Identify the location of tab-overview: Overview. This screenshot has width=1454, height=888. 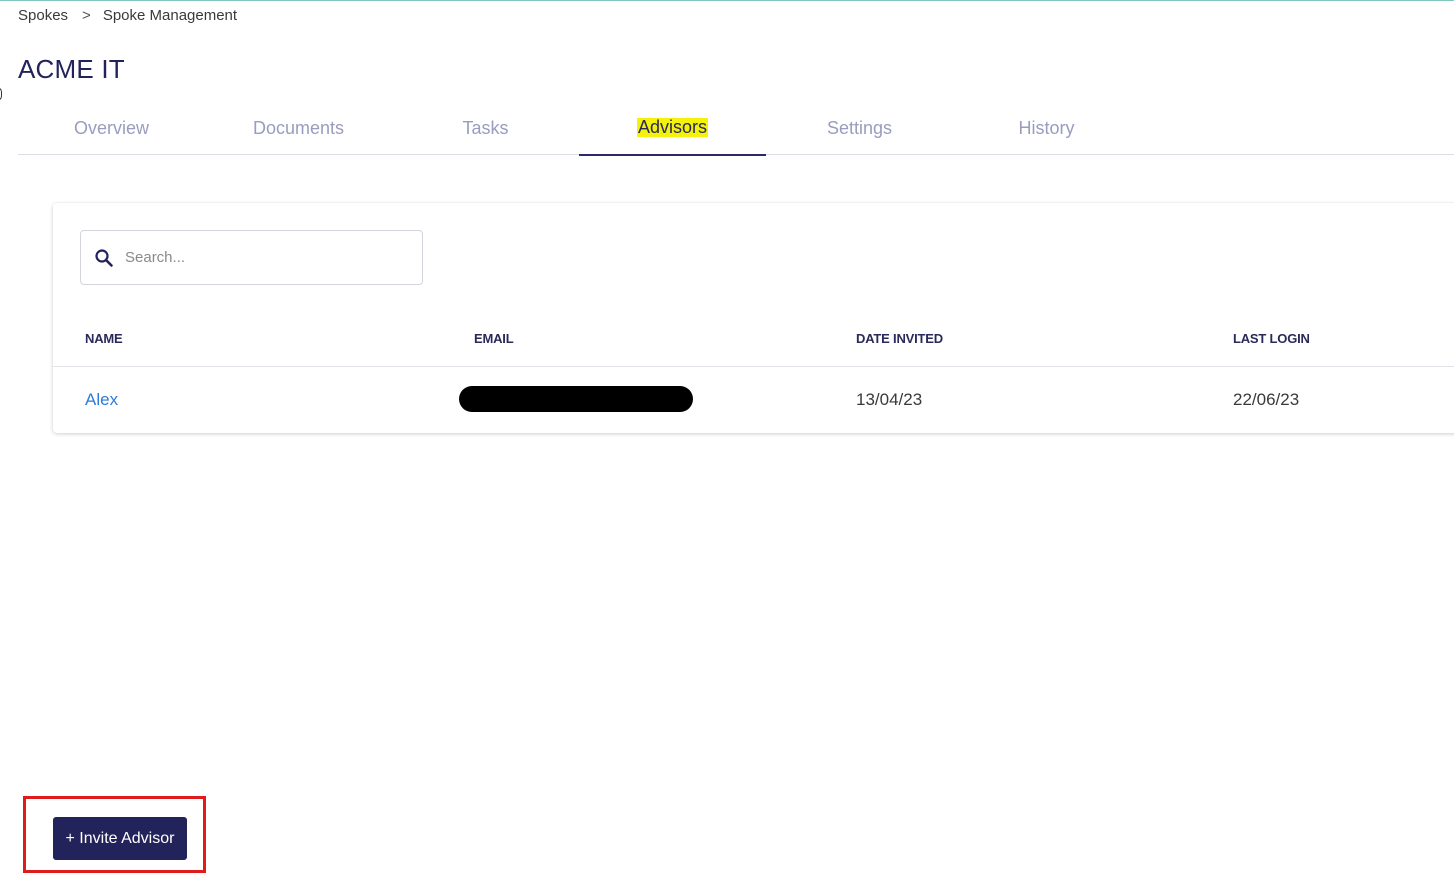
(111, 130).